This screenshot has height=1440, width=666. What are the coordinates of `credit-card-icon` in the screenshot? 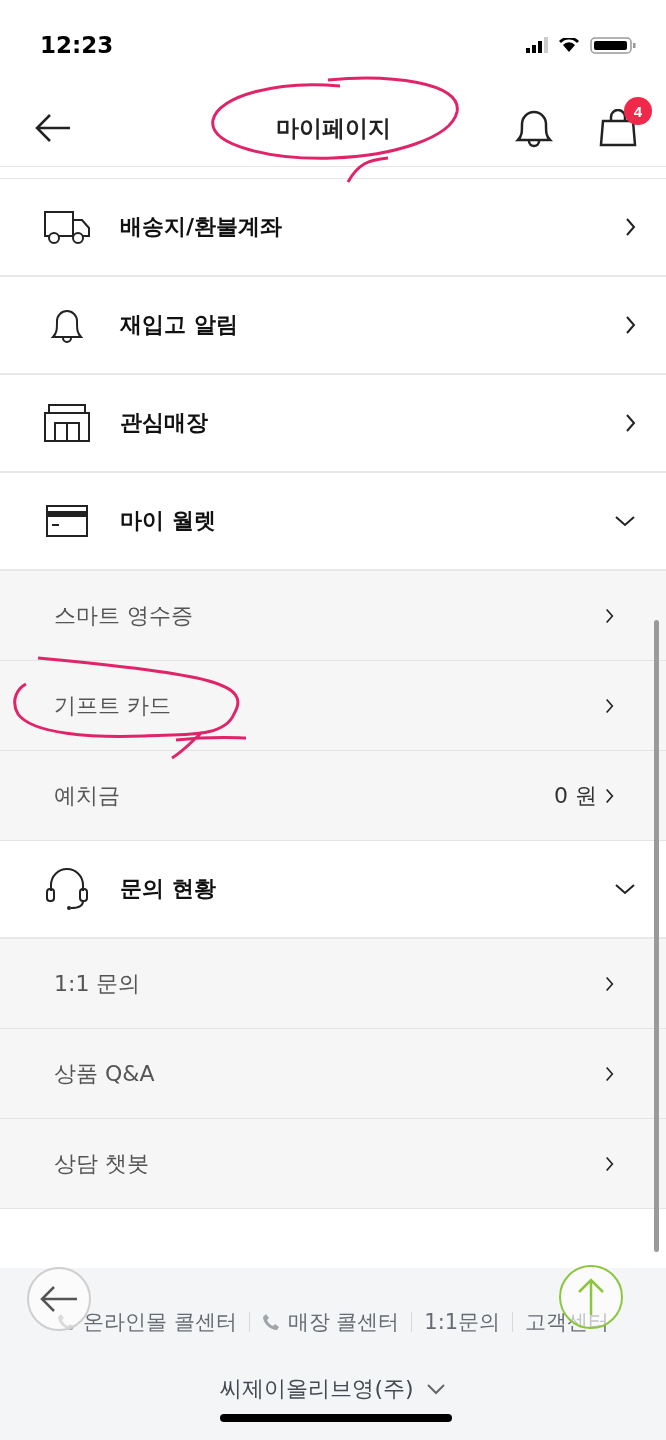 It's located at (67, 521).